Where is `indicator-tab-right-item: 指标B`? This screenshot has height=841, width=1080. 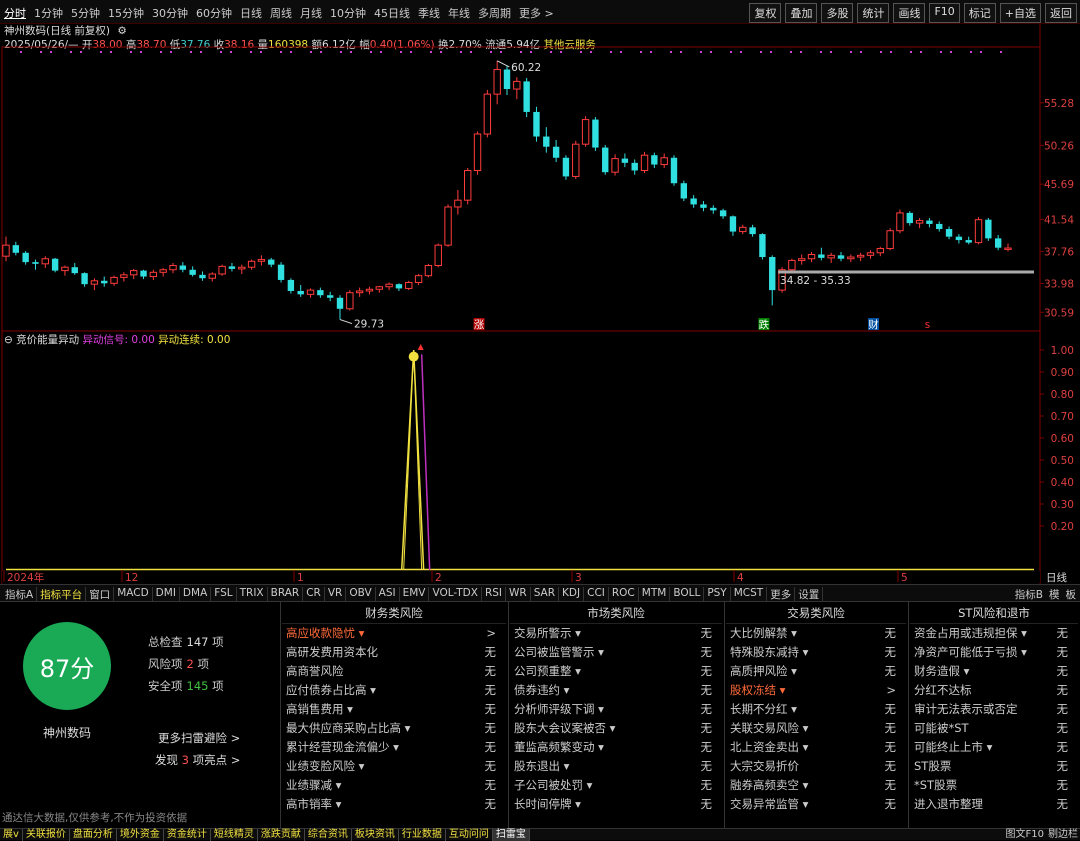
indicator-tab-right-item: 指标B is located at coordinates (1029, 594).